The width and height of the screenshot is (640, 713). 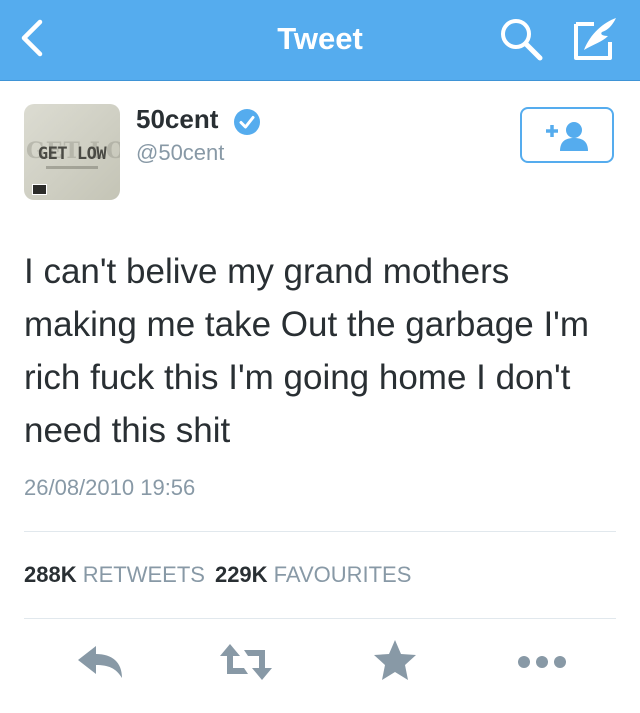 I want to click on avatar-logo: GET LOW, so click(x=72, y=154).